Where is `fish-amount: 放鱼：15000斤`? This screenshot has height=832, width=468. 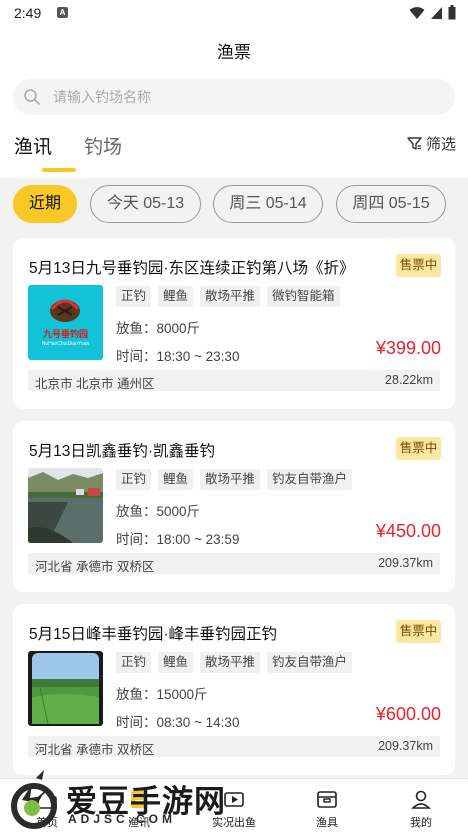
fish-amount: 放鱼：15000斤 is located at coordinates (162, 694).